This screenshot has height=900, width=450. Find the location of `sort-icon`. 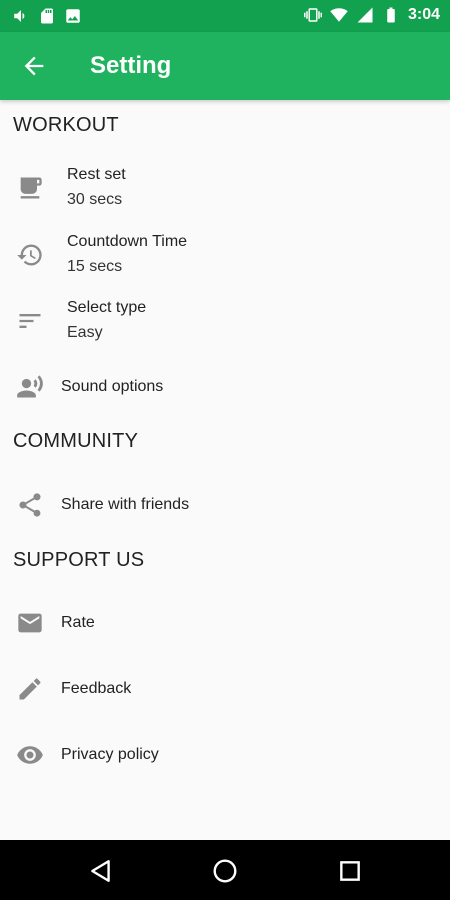

sort-icon is located at coordinates (30, 321).